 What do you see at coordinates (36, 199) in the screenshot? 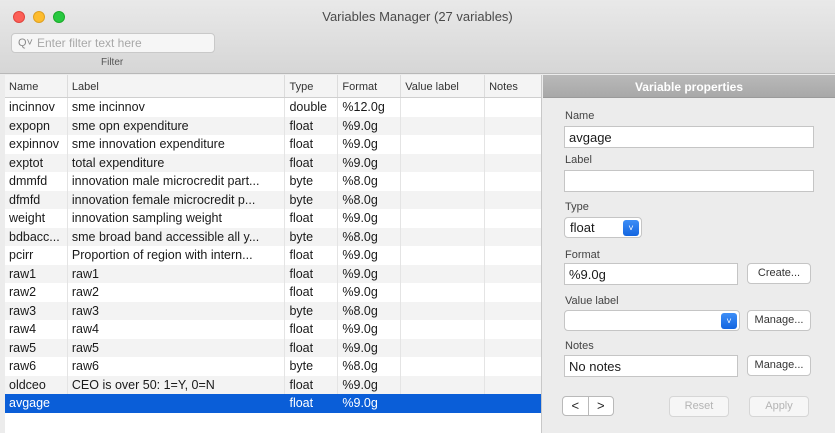
I see `cell-name: dfmfd` at bounding box center [36, 199].